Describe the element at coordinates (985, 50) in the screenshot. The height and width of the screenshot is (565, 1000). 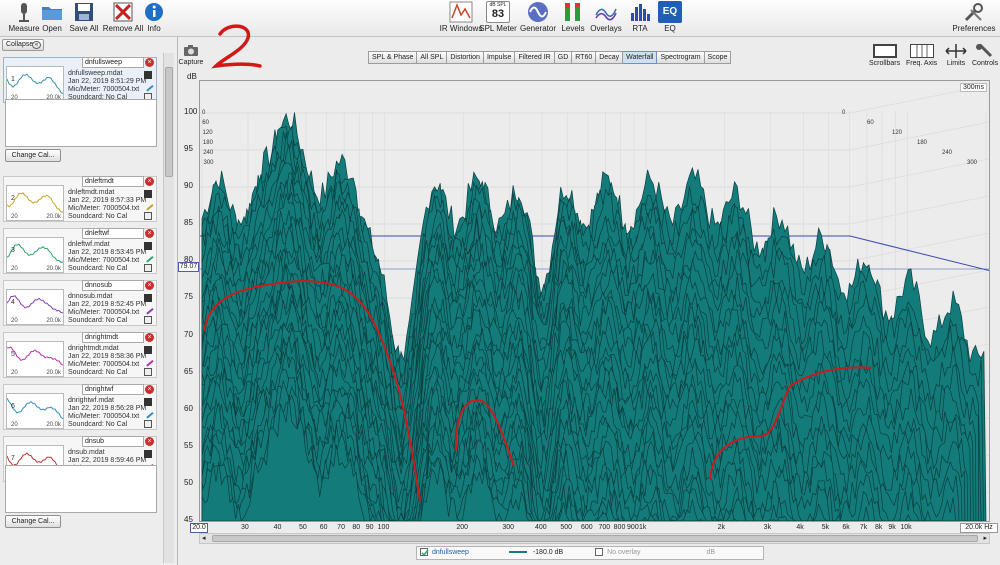
I see `controls-icon` at that location.